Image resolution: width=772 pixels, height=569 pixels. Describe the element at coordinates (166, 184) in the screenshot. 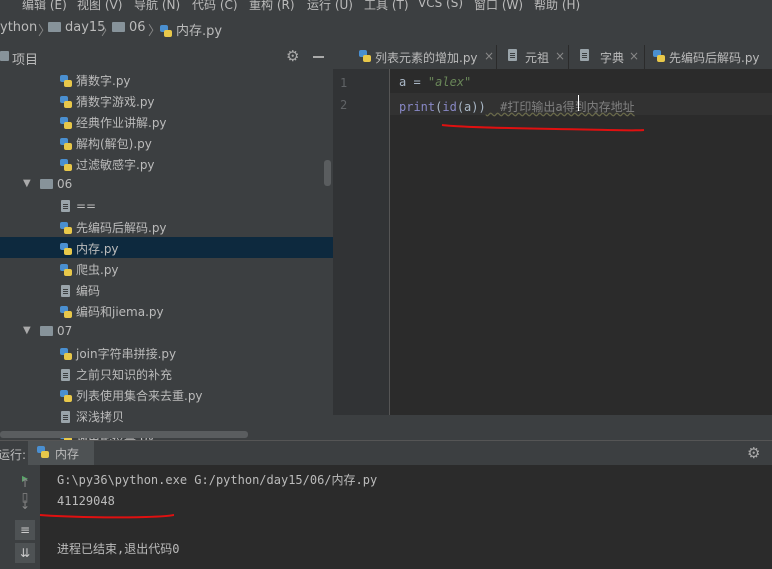

I see `tree-folder: ▼ 06` at that location.